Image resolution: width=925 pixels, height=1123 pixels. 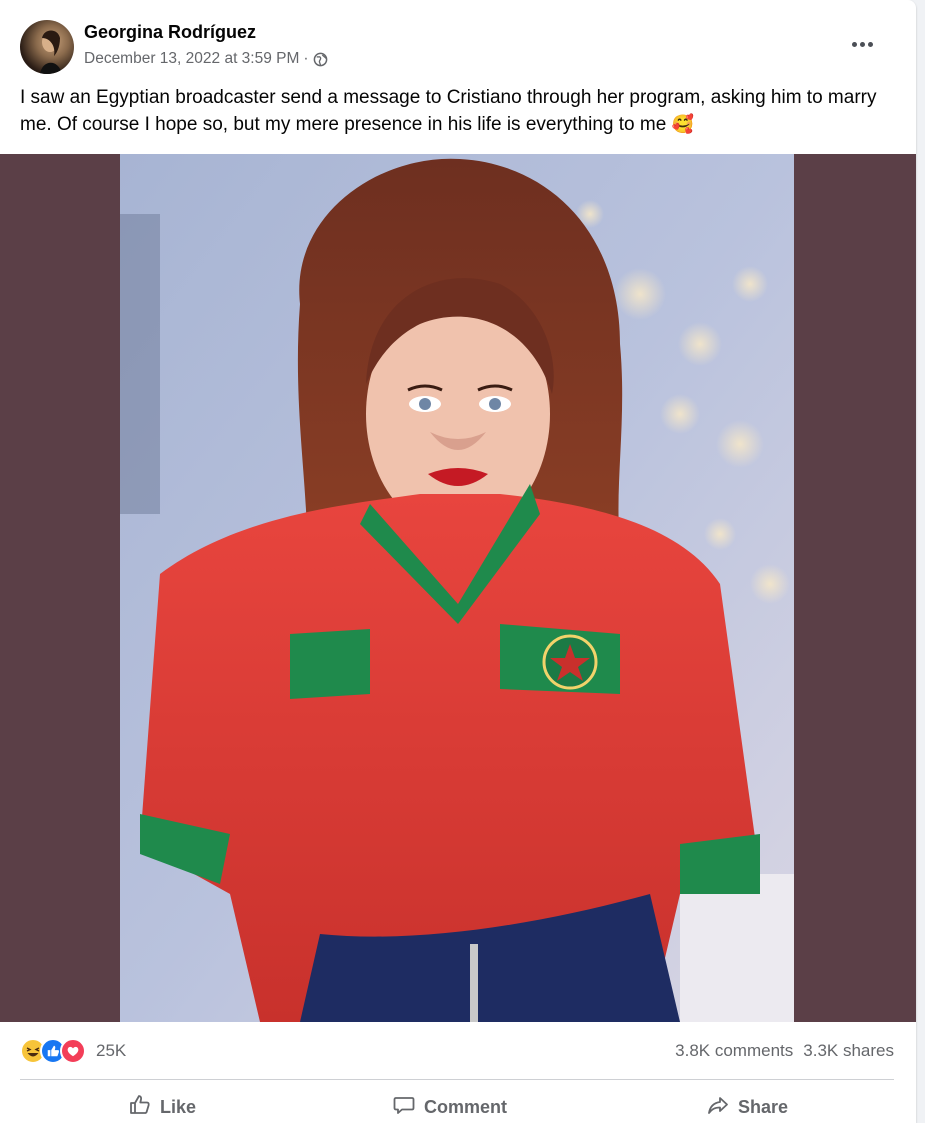 I want to click on reaction-summary: 25K, so click(x=73, y=1051).